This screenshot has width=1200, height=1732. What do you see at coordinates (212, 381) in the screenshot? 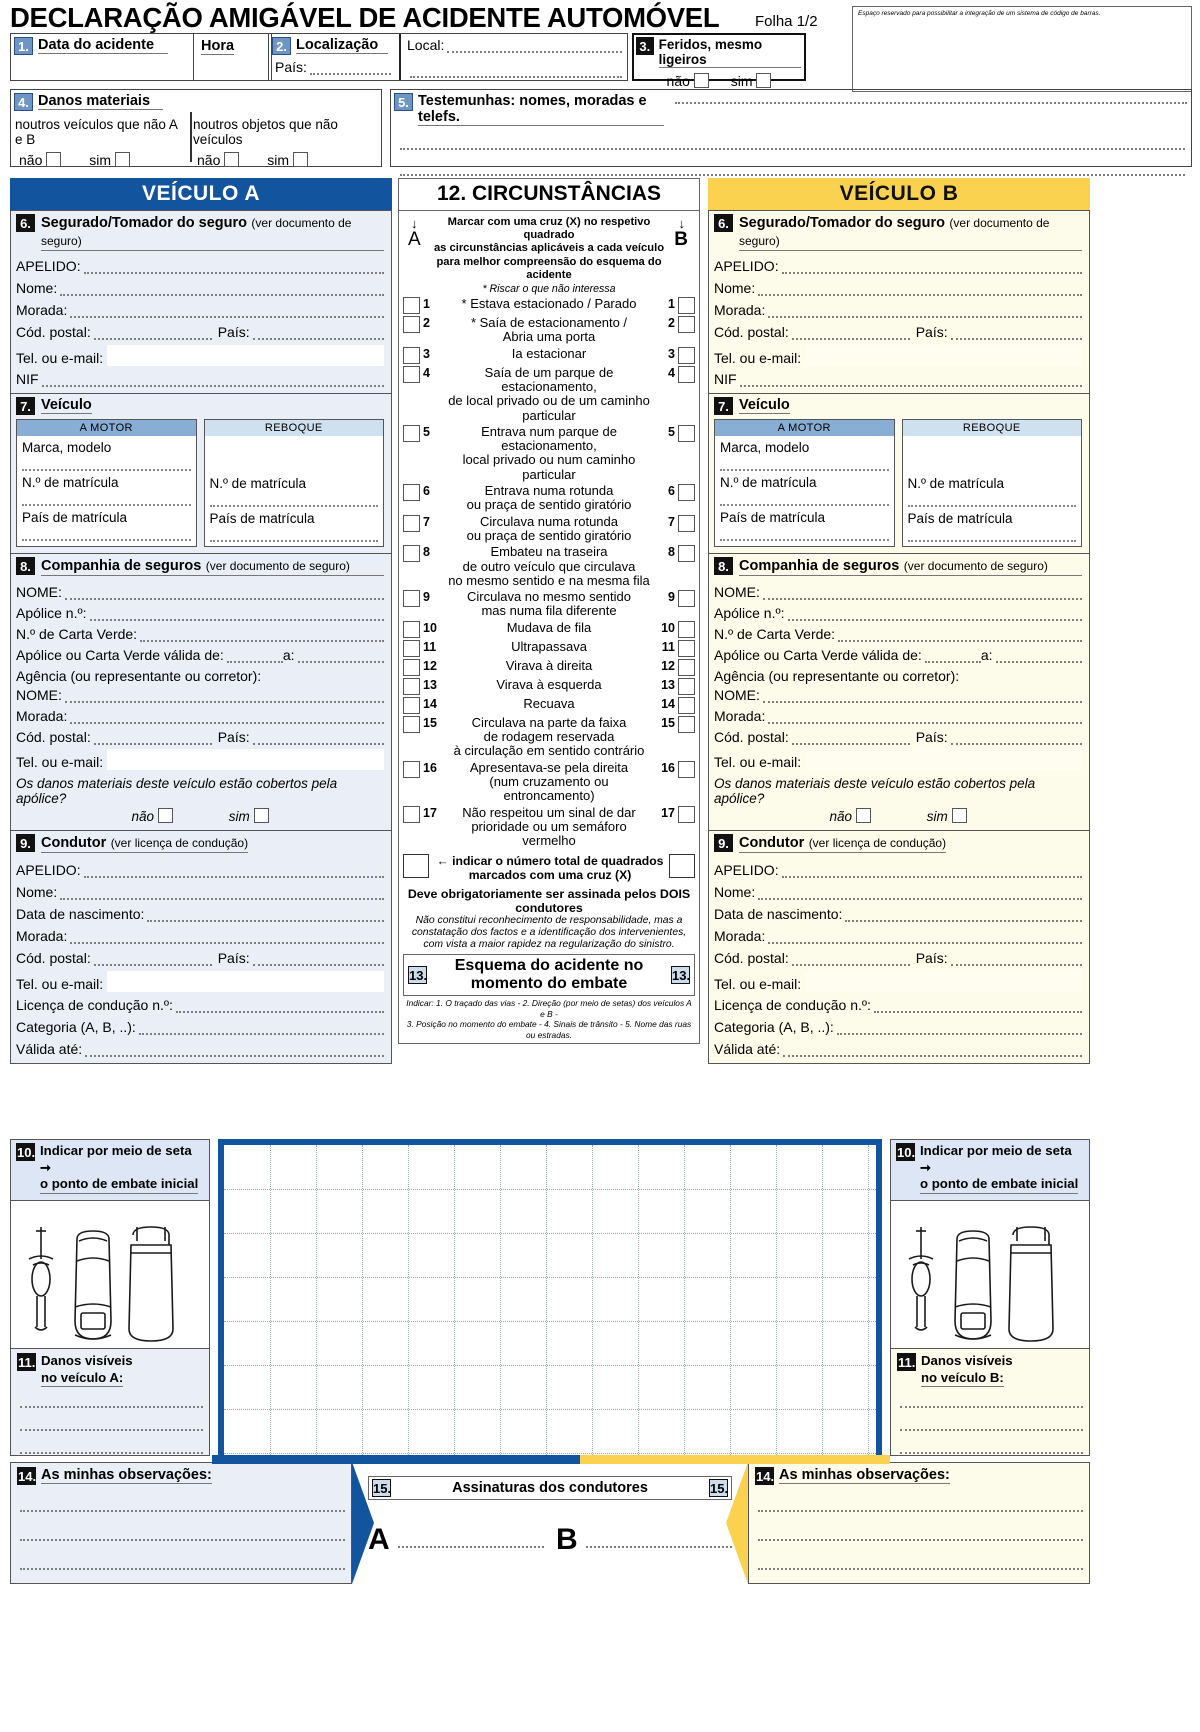
I see `section6-a-nif-input` at bounding box center [212, 381].